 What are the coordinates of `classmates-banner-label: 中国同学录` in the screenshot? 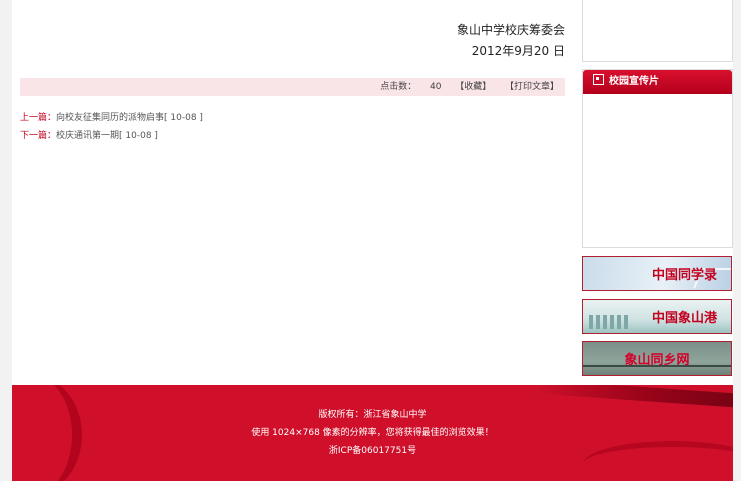 It's located at (684, 275).